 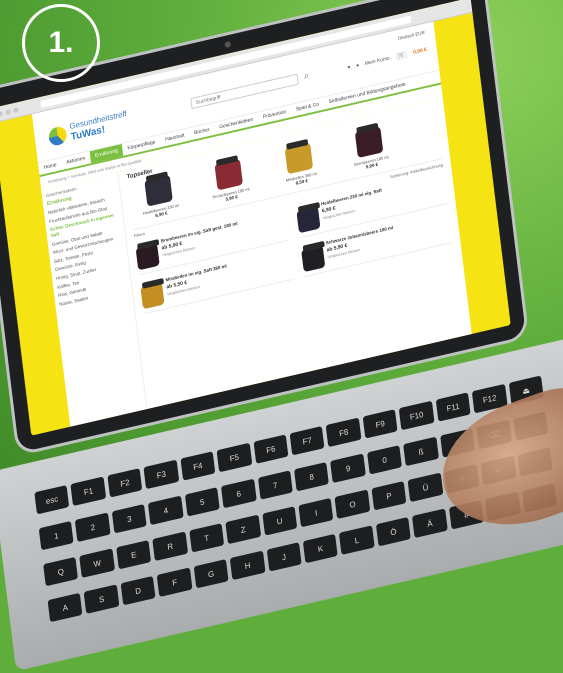 I want to click on account-link: Mein Konto, so click(x=377, y=61).